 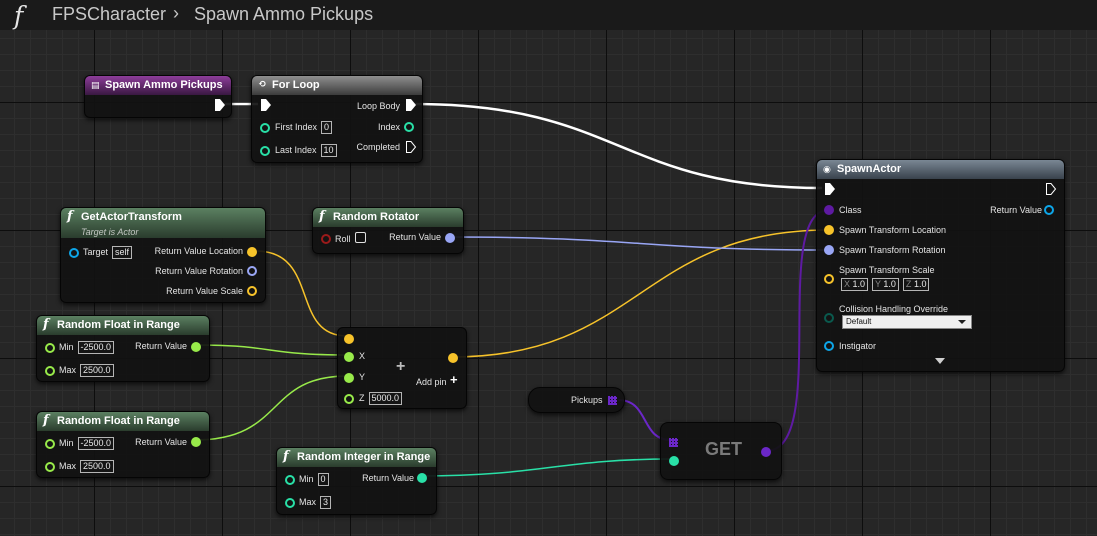 What do you see at coordinates (766, 452) in the screenshot?
I see `item-out-pin` at bounding box center [766, 452].